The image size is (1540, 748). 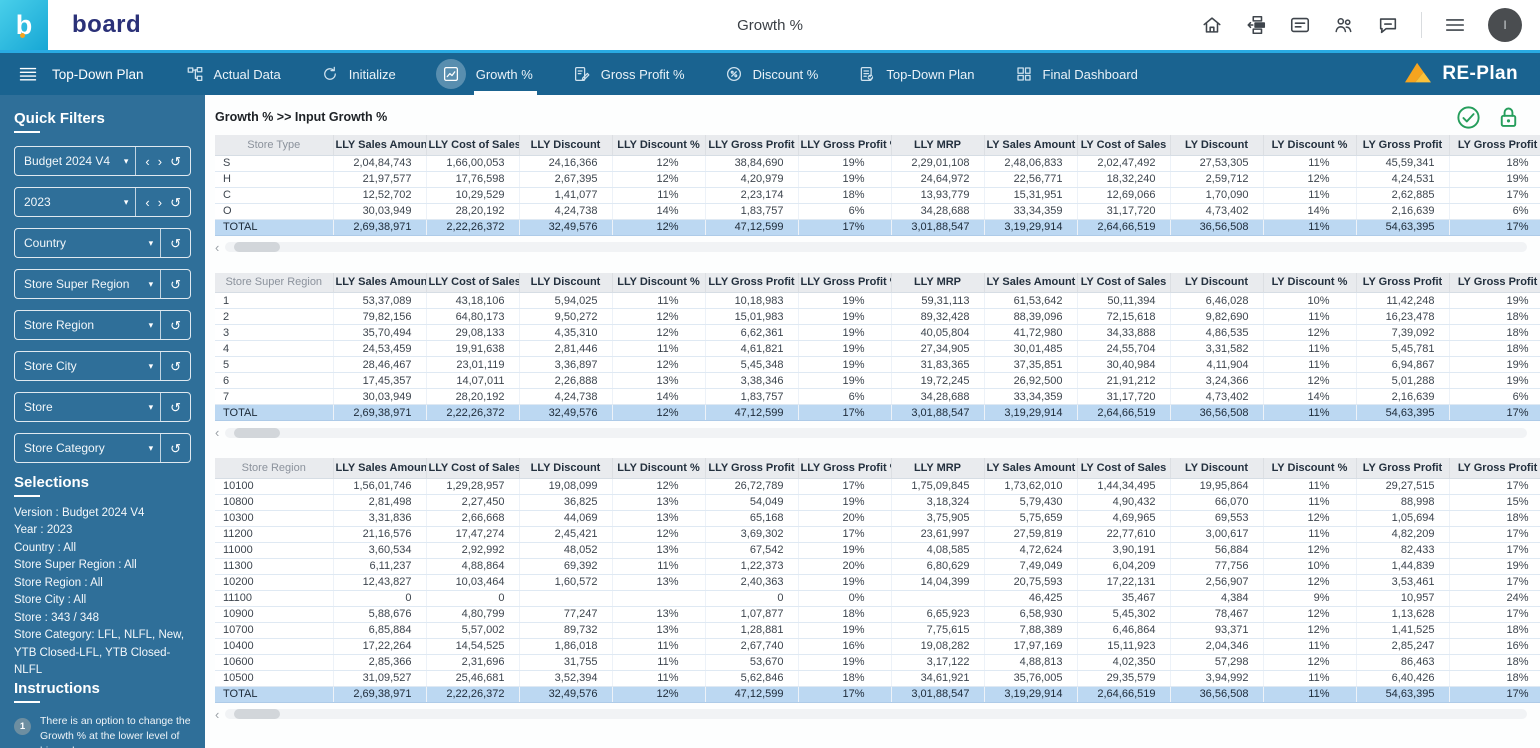 I want to click on cell: 4,88,864, so click(x=473, y=566).